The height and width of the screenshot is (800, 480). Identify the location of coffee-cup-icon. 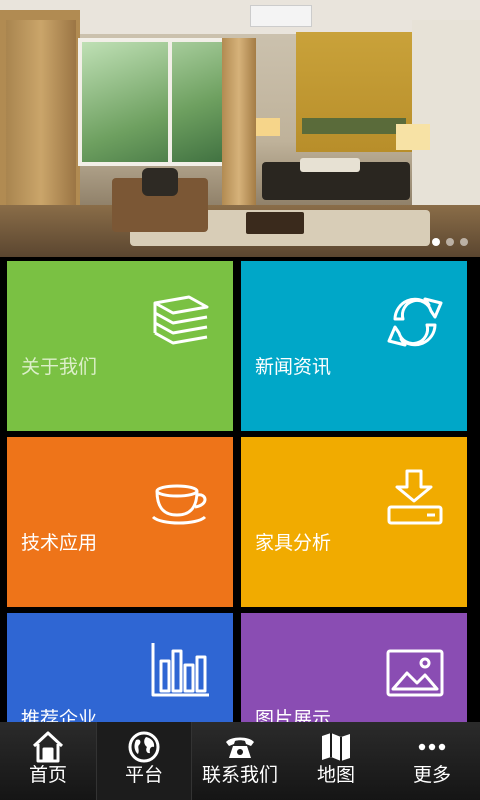
(181, 498).